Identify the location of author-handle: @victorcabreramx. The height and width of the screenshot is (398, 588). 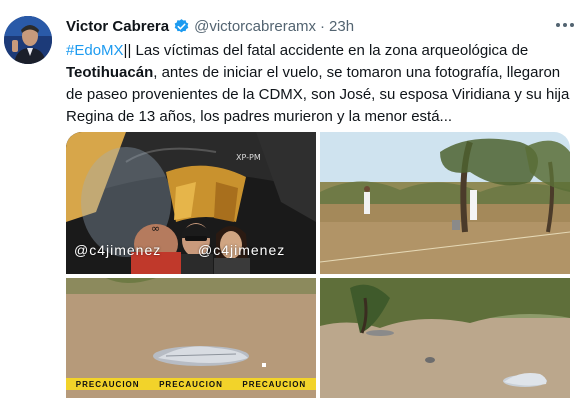
(255, 26).